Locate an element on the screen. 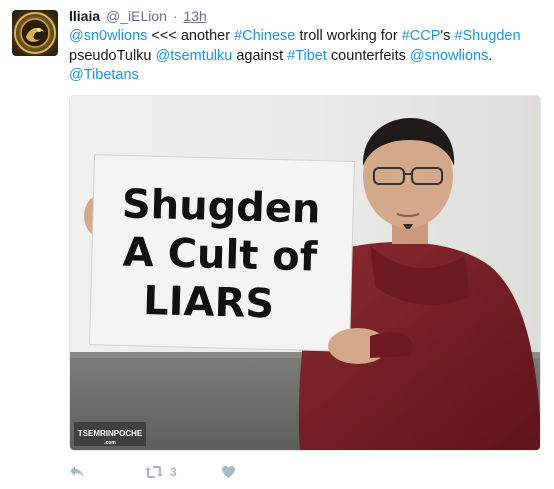 This screenshot has height=489, width=554. watermark-text: TSEMRINPOCHE is located at coordinates (110, 433).